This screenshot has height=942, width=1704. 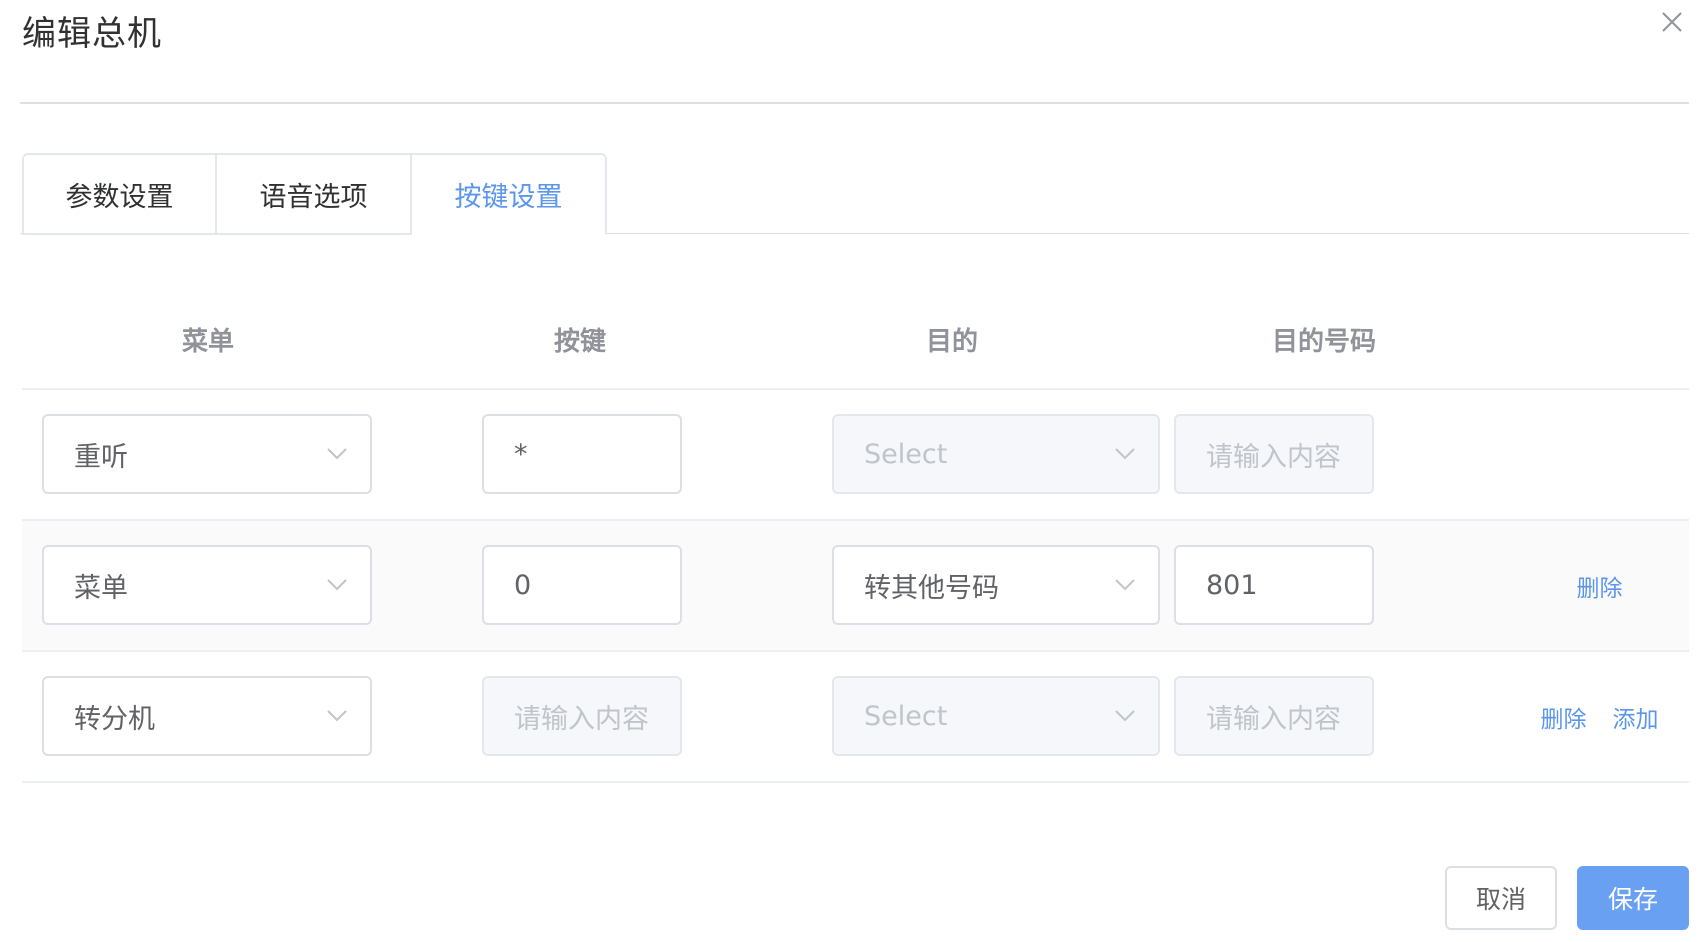 I want to click on key-input-value: *, so click(x=521, y=454).